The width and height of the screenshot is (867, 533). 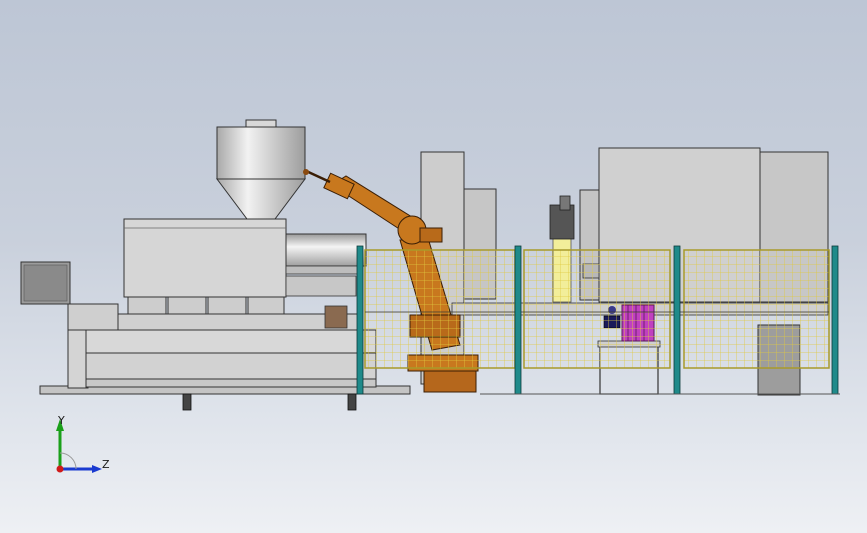 I want to click on z-axis-label: Z, so click(x=106, y=464).